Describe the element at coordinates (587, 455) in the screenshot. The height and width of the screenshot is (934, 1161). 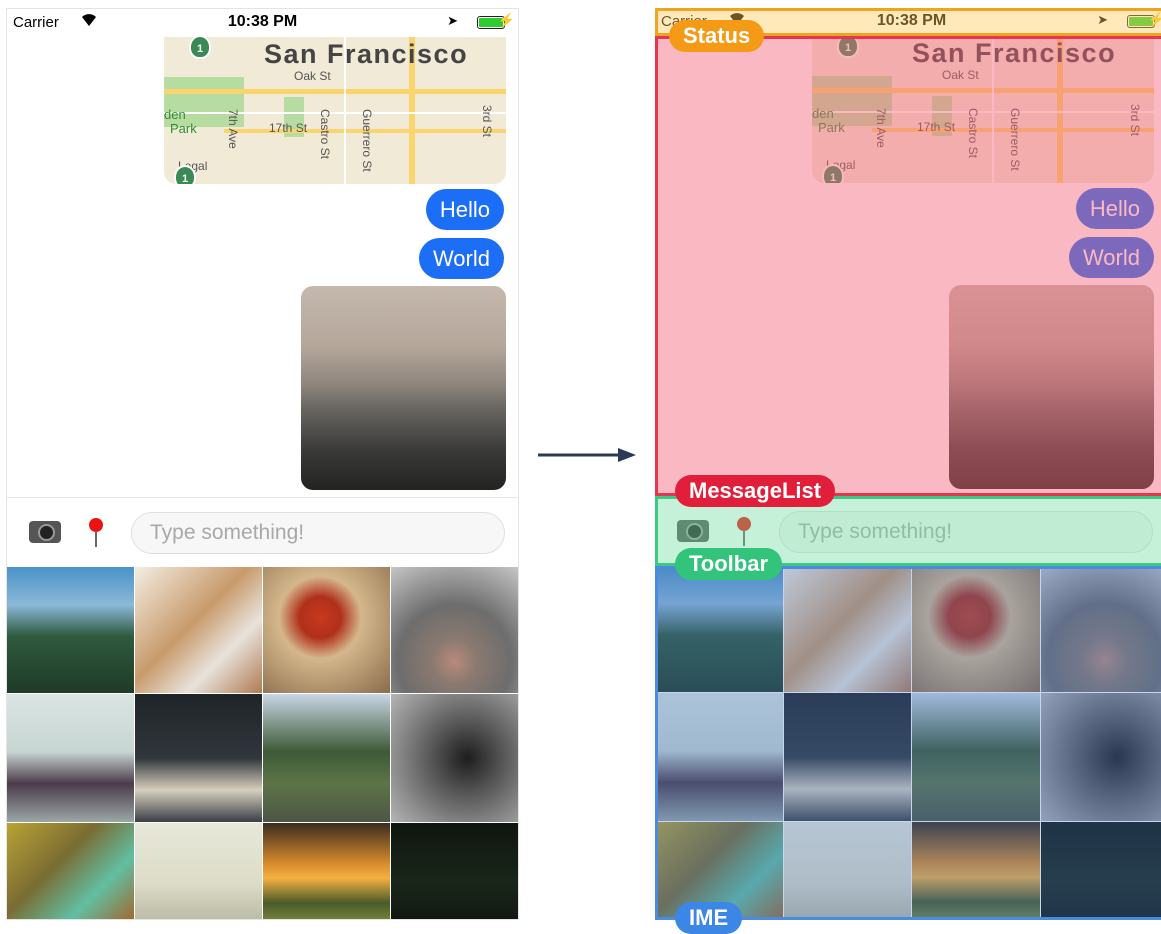
I see `arrow-right-icon` at that location.